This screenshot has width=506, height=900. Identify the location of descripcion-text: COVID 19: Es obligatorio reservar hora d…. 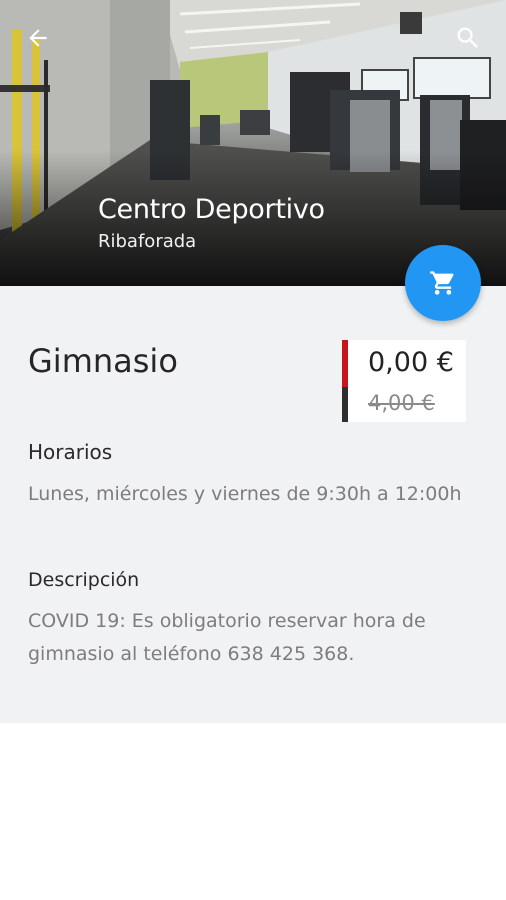
(227, 637).